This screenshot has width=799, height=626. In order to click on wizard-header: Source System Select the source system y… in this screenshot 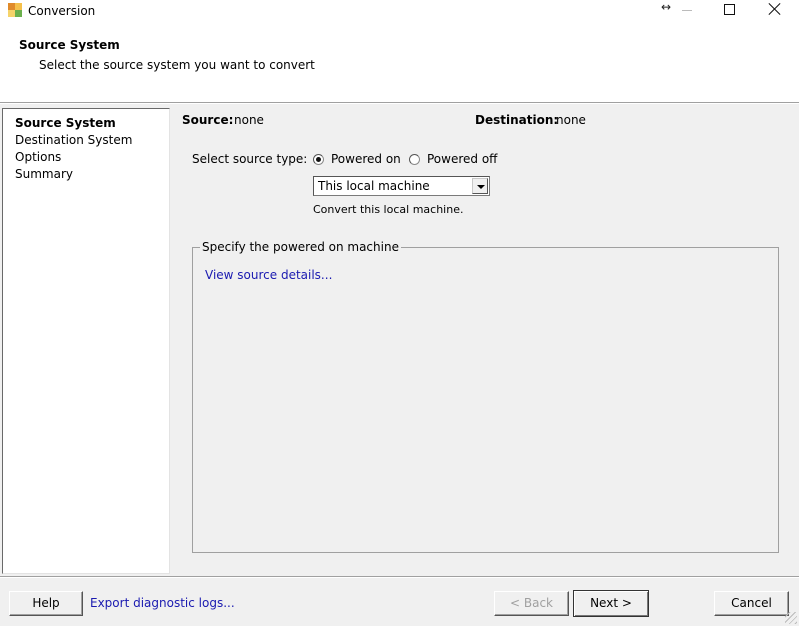, I will do `click(399, 63)`.